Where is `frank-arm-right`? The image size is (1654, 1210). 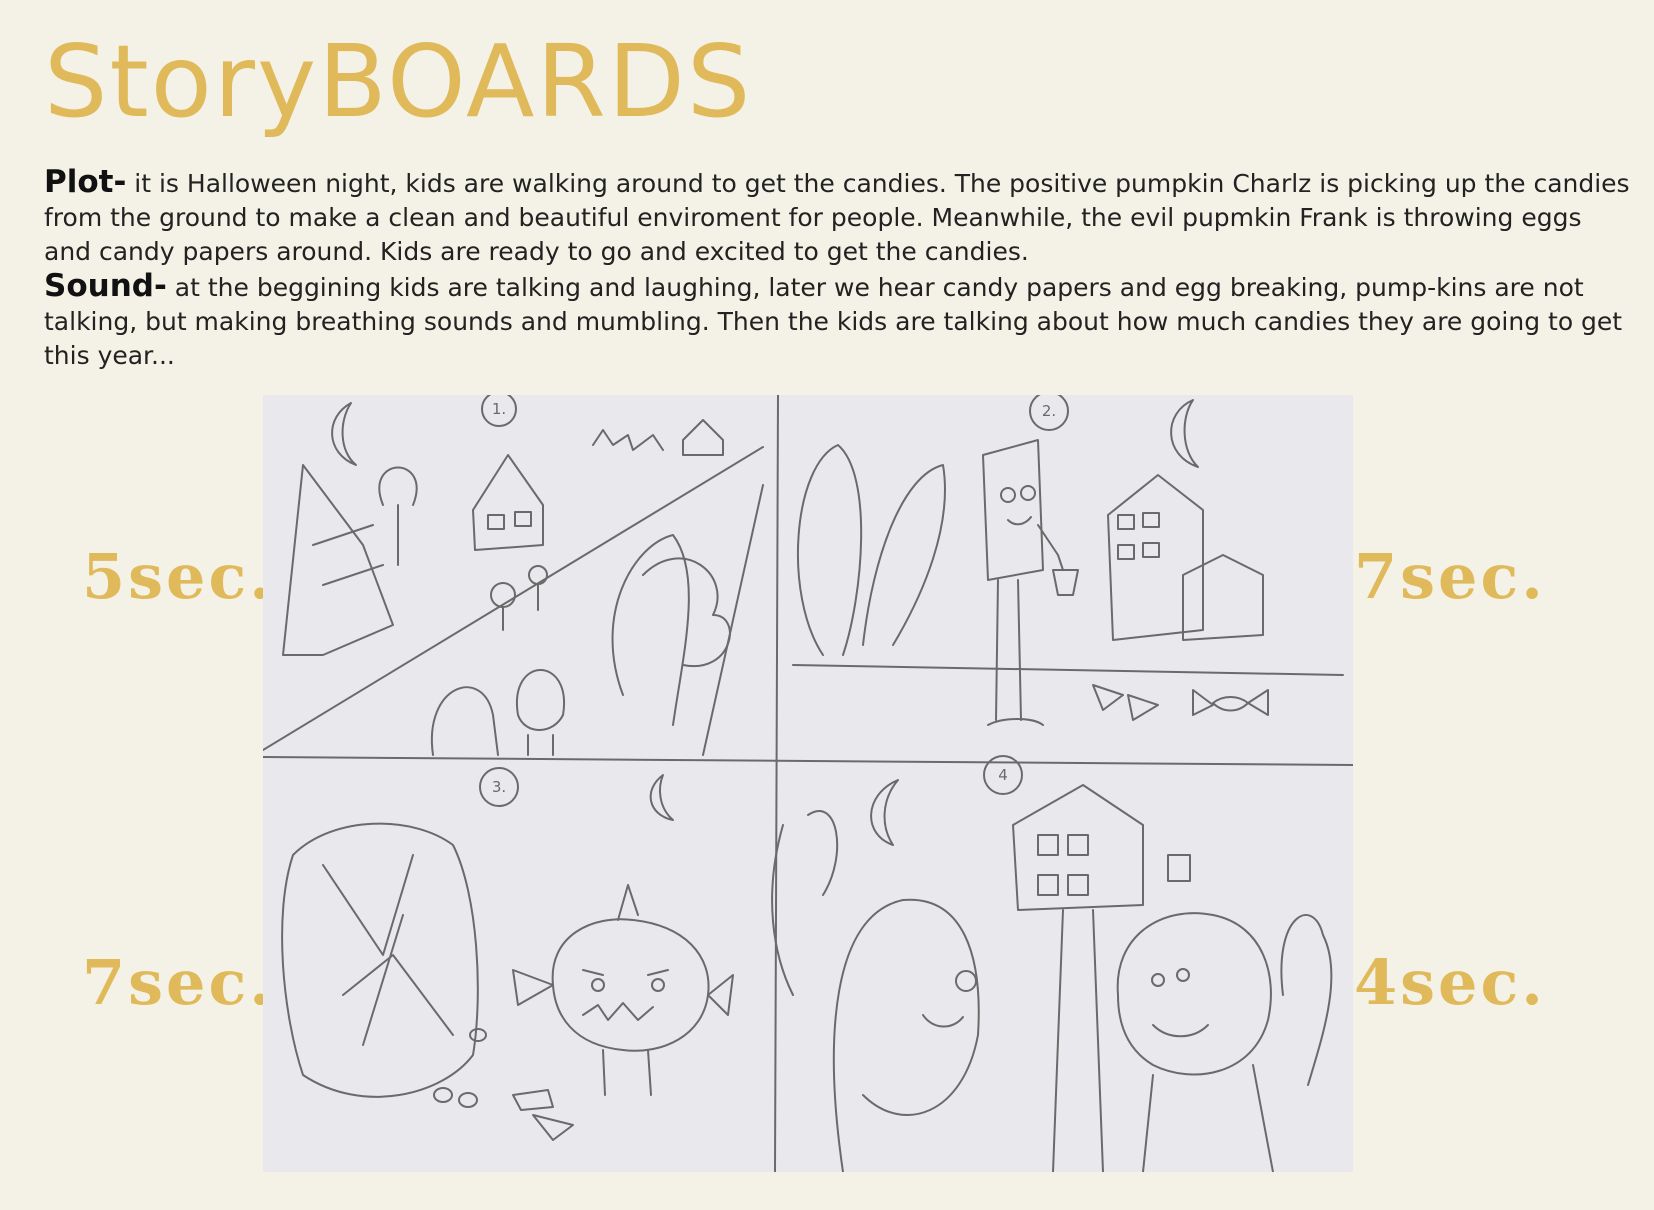
frank-arm-right is located at coordinates (720, 995).